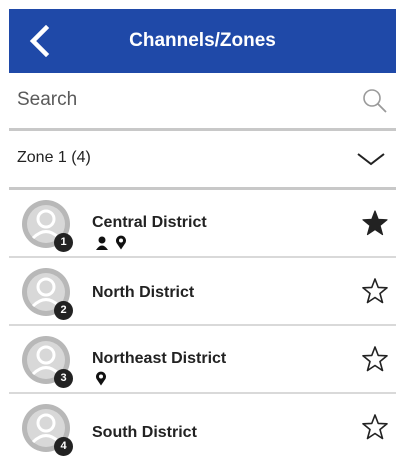 This screenshot has width=405, height=460. Describe the element at coordinates (143, 292) in the screenshot. I see `channel-name: North District` at that location.